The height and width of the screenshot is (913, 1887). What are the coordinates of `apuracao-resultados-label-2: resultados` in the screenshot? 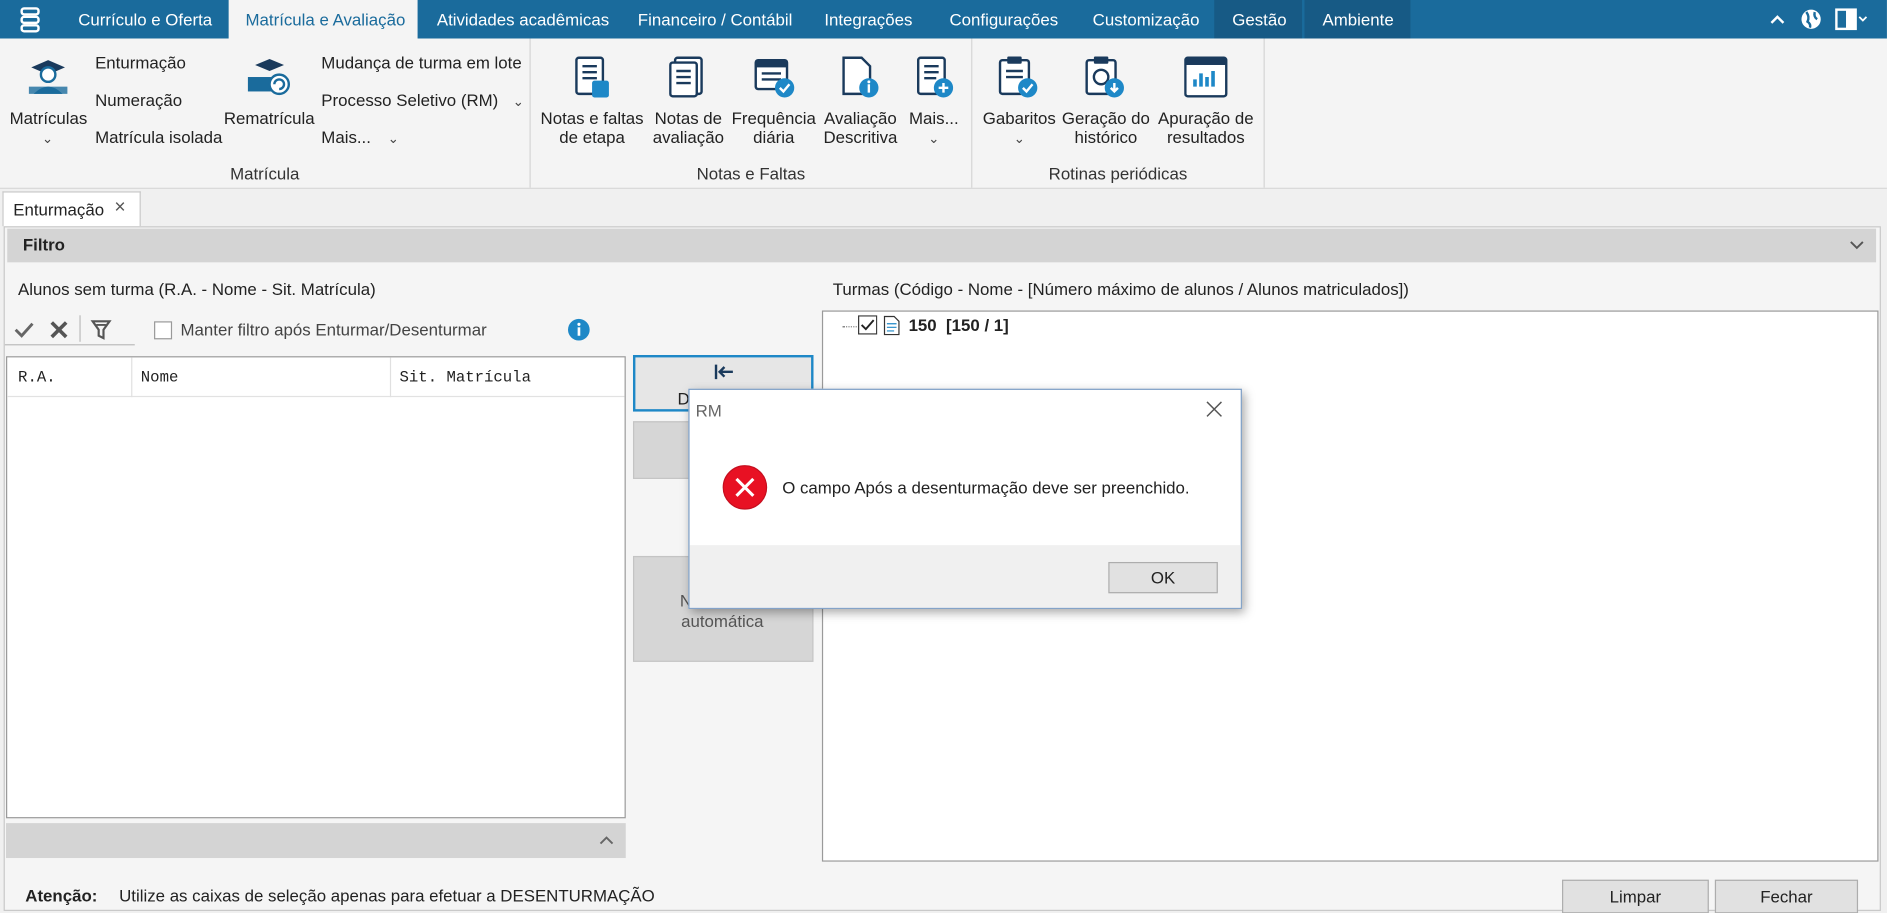 It's located at (1205, 137).